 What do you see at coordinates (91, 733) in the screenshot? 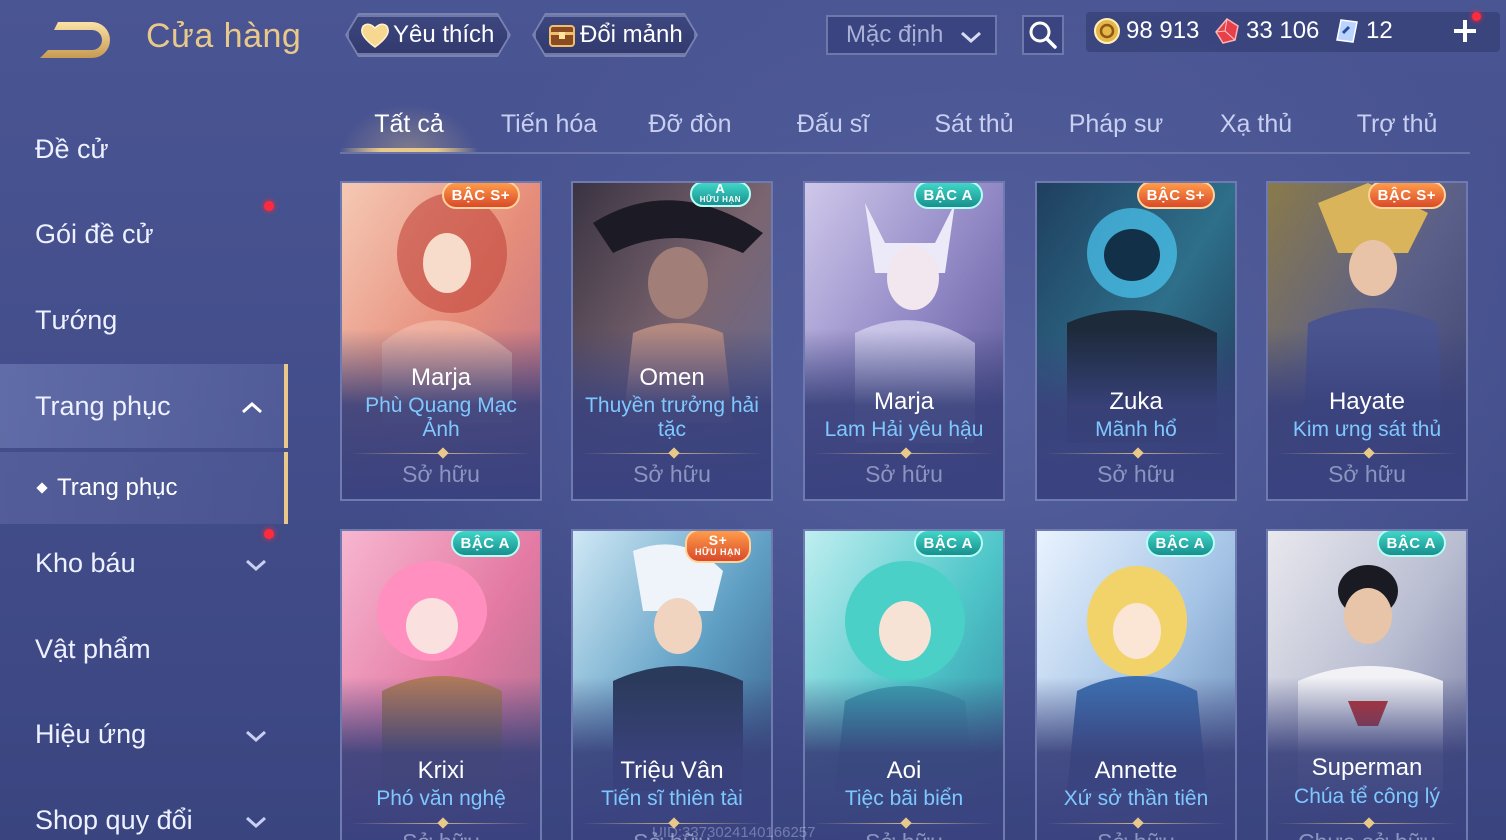
I see `sidebar-item-label: Hiệu ứng` at bounding box center [91, 733].